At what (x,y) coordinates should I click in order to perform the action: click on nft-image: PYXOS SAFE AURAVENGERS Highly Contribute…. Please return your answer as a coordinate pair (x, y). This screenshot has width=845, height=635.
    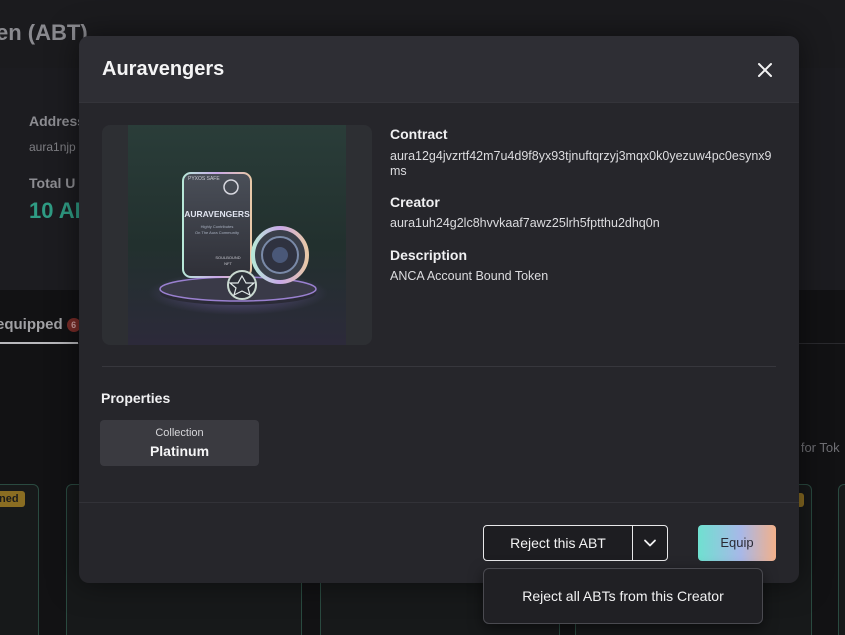
    Looking at the image, I should click on (237, 235).